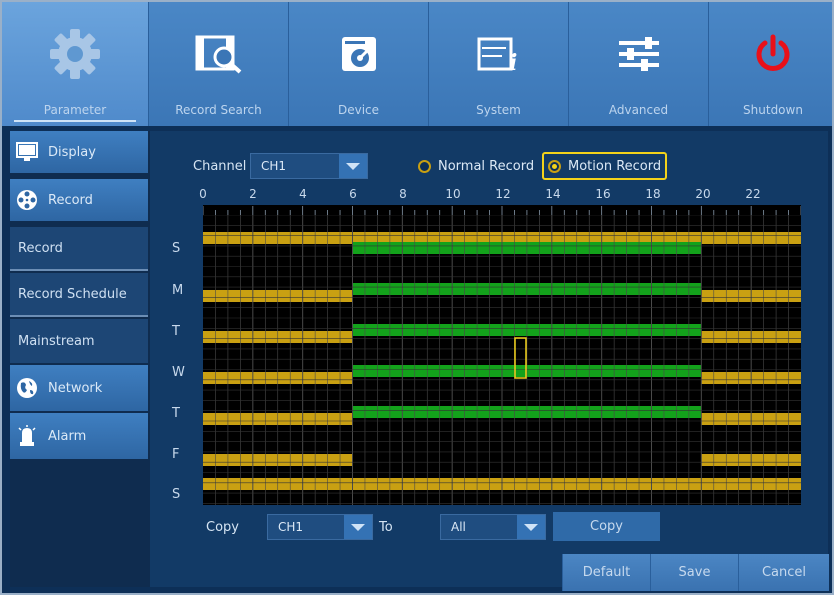 Image resolution: width=834 pixels, height=595 pixels. I want to click on power-icon, so click(773, 54).